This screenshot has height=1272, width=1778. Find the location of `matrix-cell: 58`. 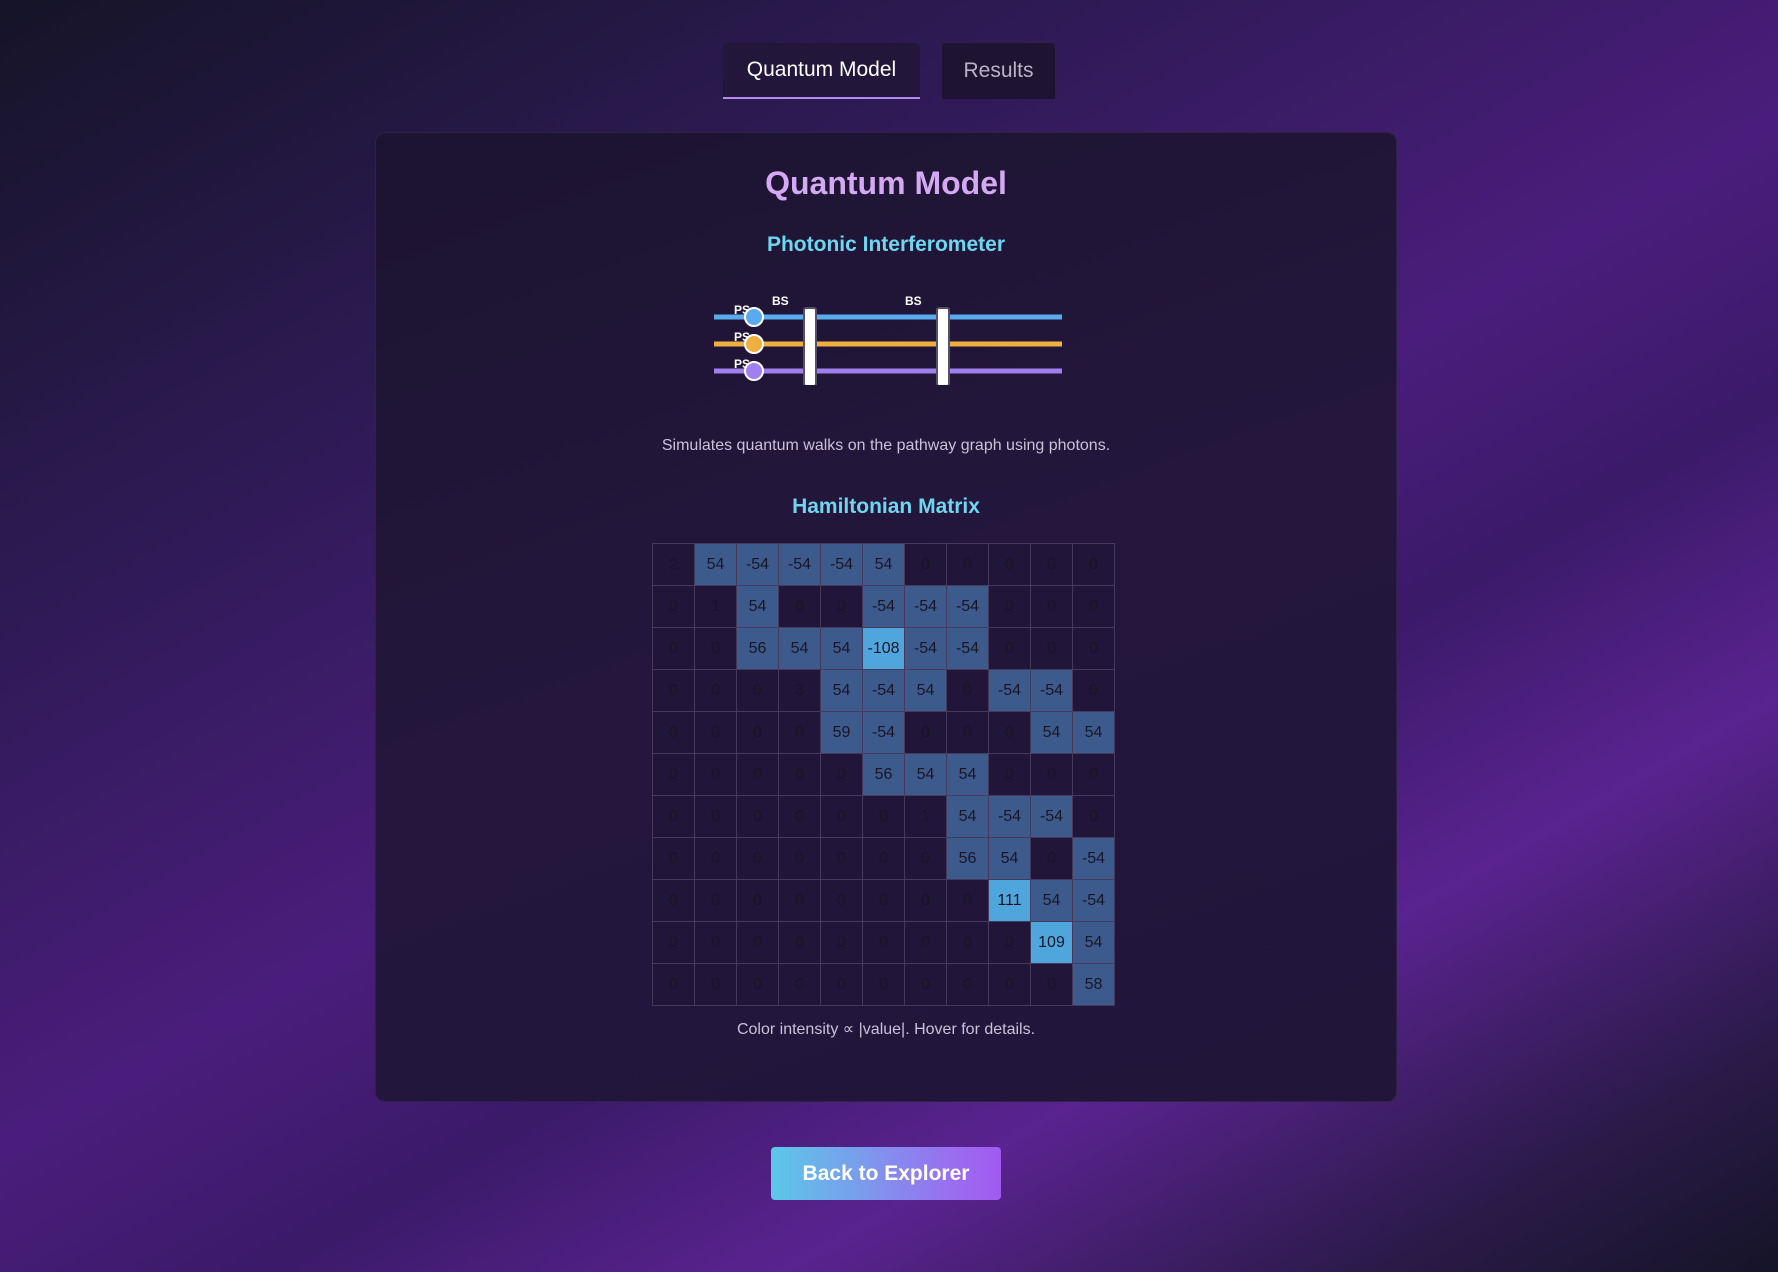

matrix-cell: 58 is located at coordinates (1093, 984).